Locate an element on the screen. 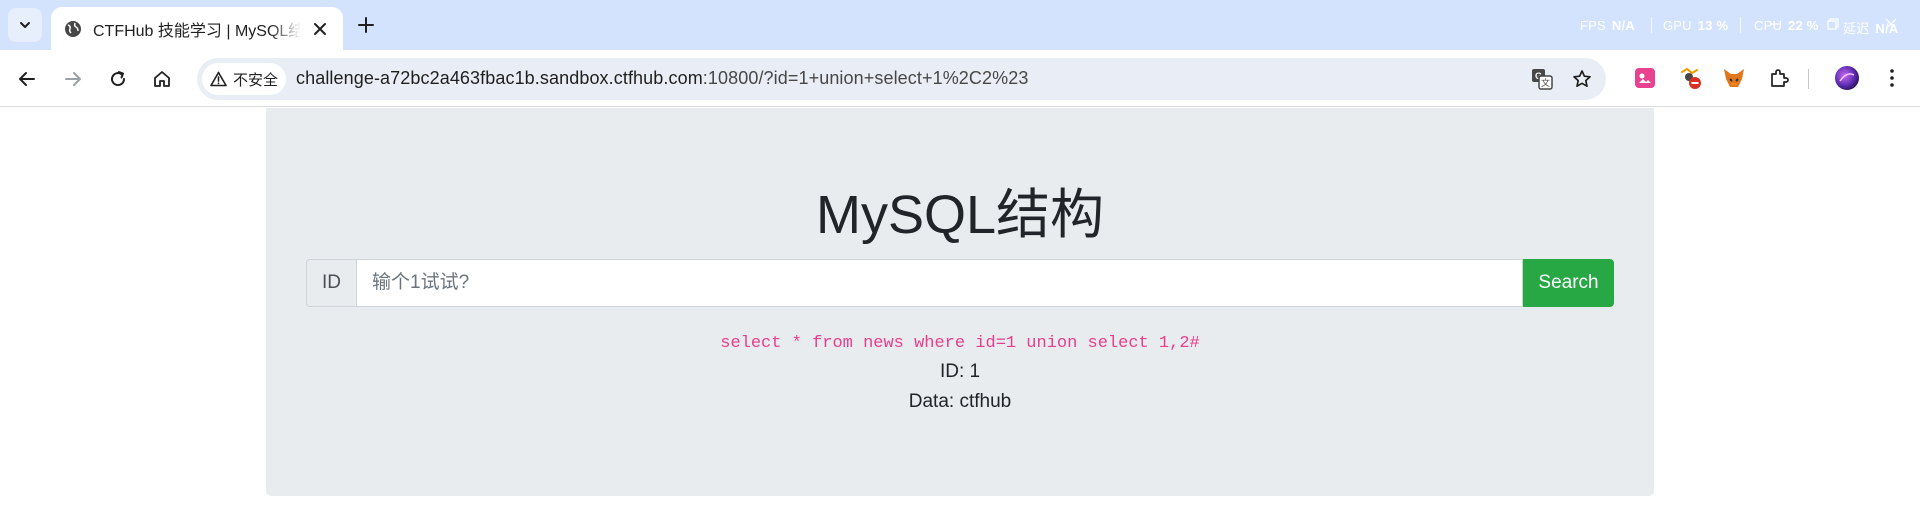 Image resolution: width=1920 pixels, height=521 pixels. extensions-button is located at coordinates (1779, 78).